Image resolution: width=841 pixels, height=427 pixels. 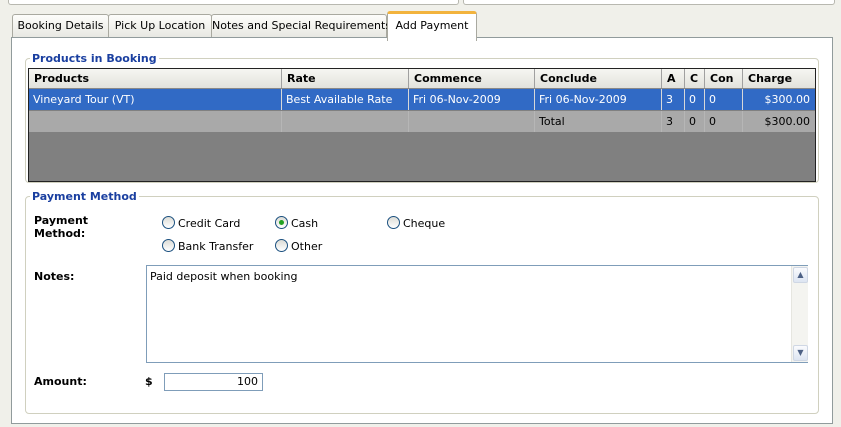 What do you see at coordinates (301, 25) in the screenshot?
I see `tab-notes-special-requirements: Notes and Special Requirements` at bounding box center [301, 25].